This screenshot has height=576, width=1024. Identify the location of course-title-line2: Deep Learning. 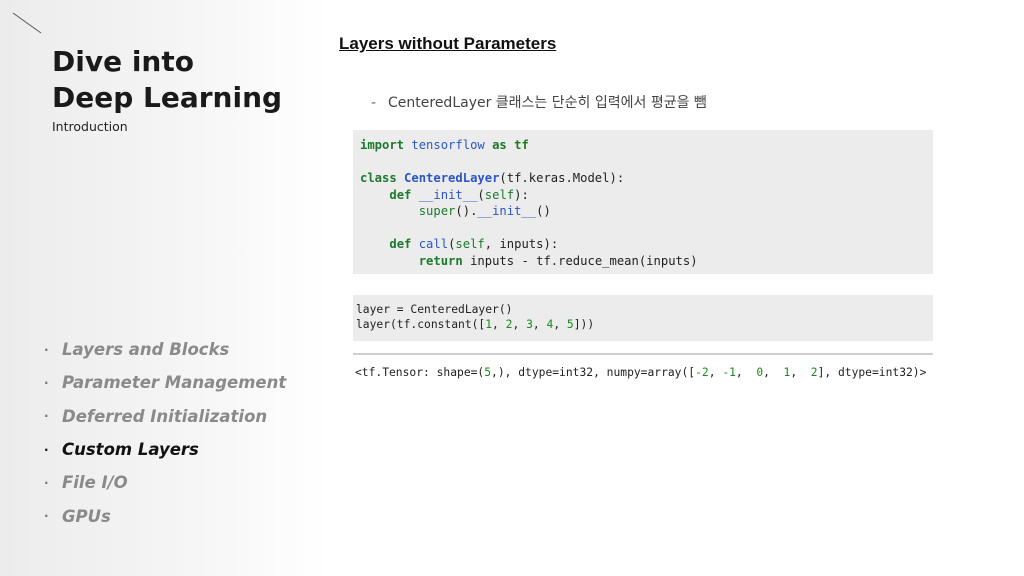
(167, 97).